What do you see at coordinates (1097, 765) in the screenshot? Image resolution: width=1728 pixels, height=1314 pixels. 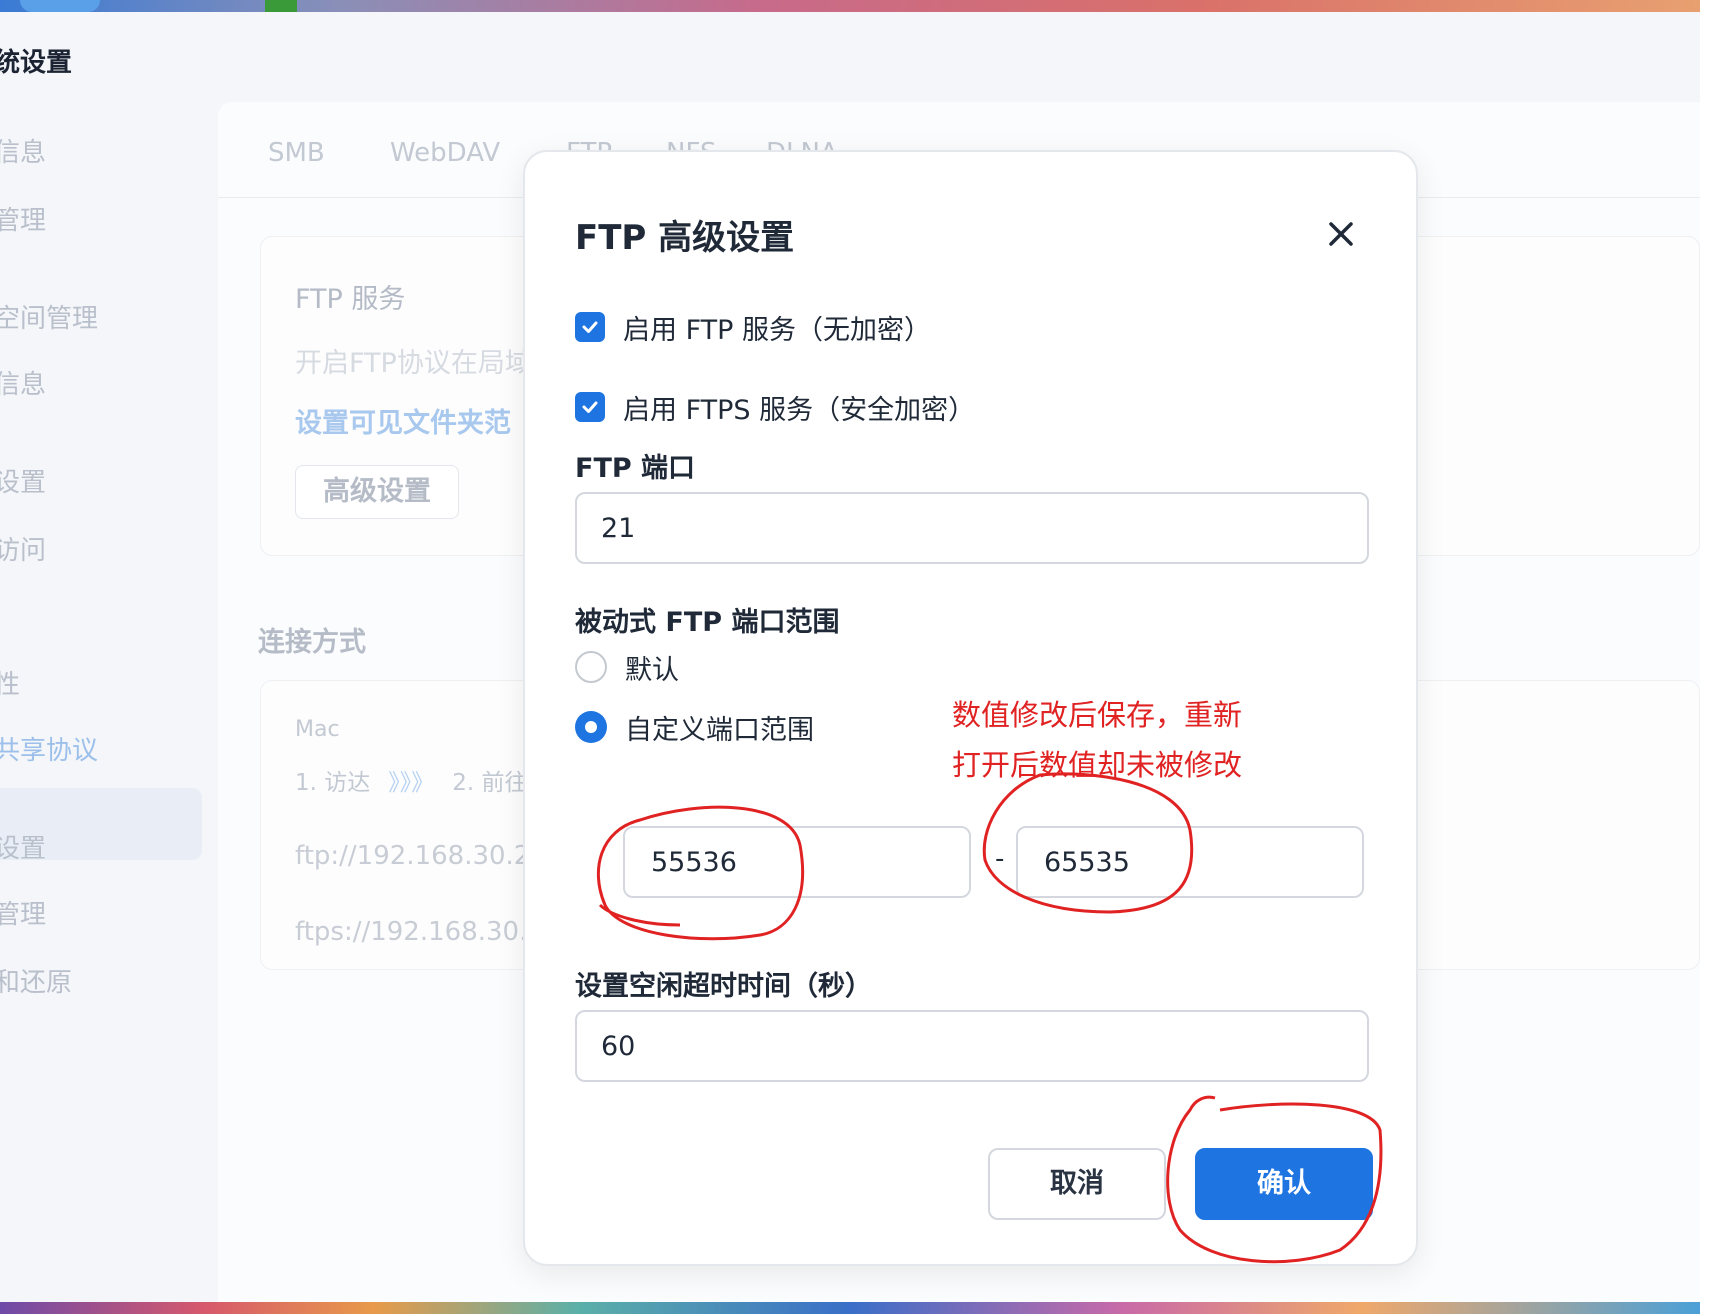 I see `annotation-line-2: 打开后数值却未被修改` at bounding box center [1097, 765].